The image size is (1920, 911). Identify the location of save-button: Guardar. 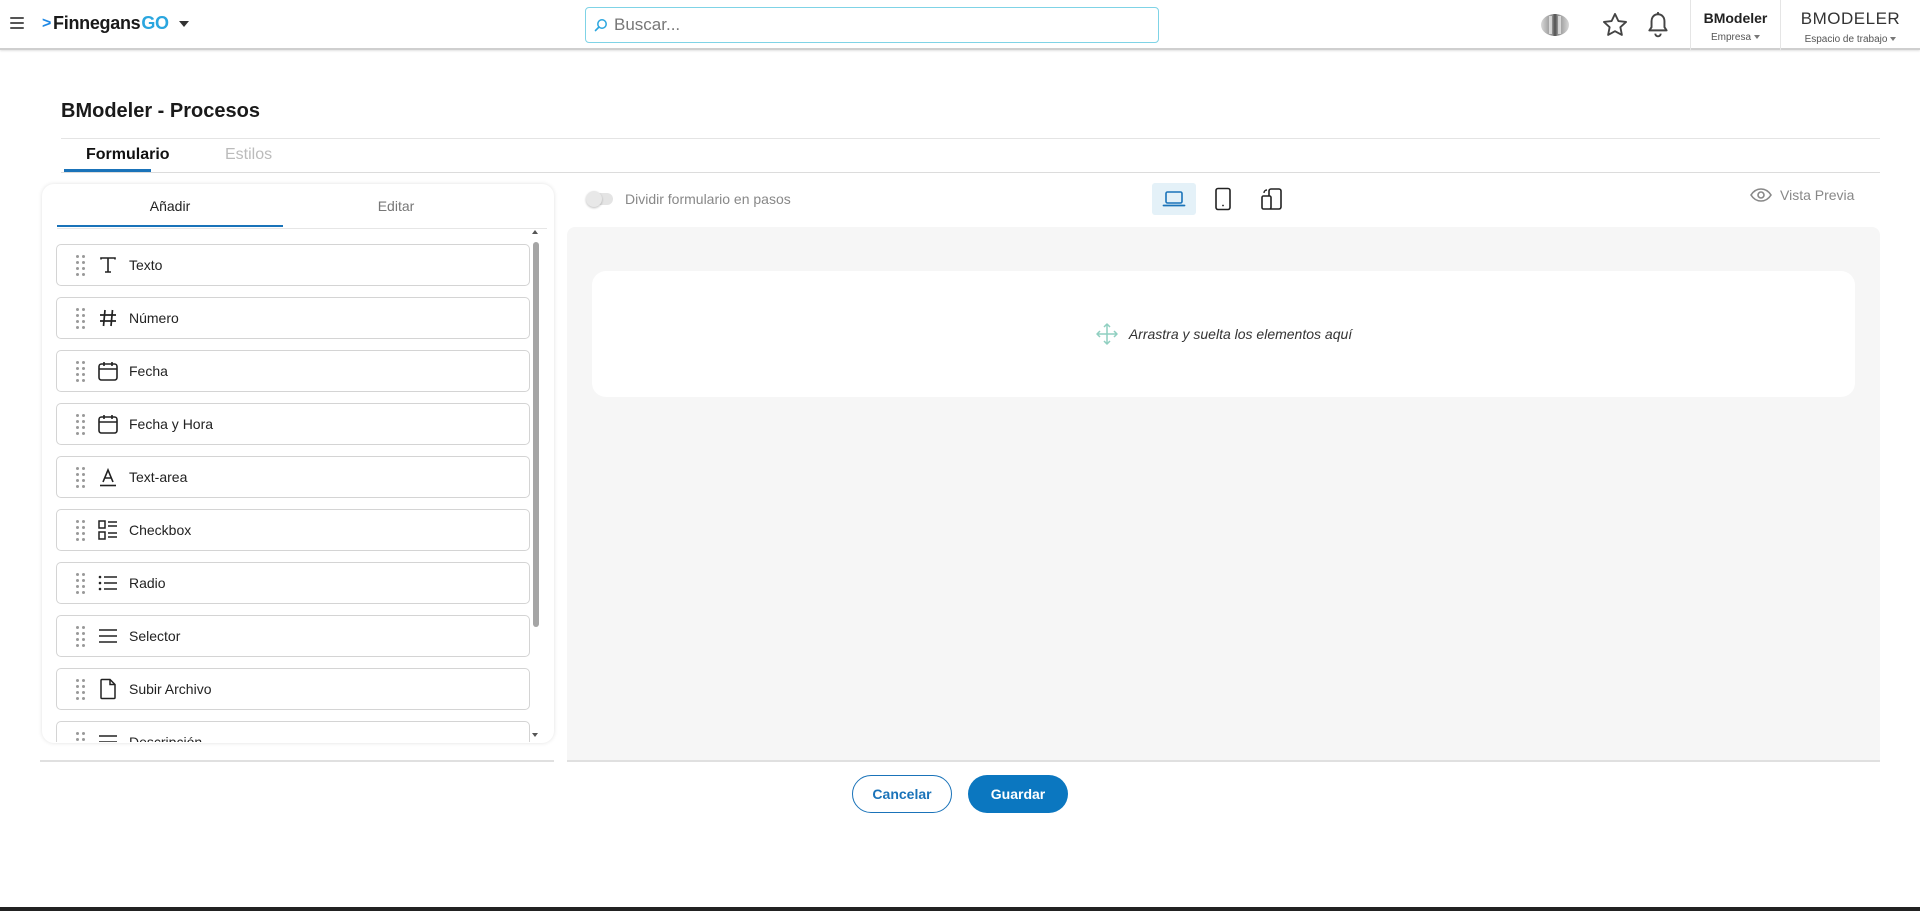
(1018, 794).